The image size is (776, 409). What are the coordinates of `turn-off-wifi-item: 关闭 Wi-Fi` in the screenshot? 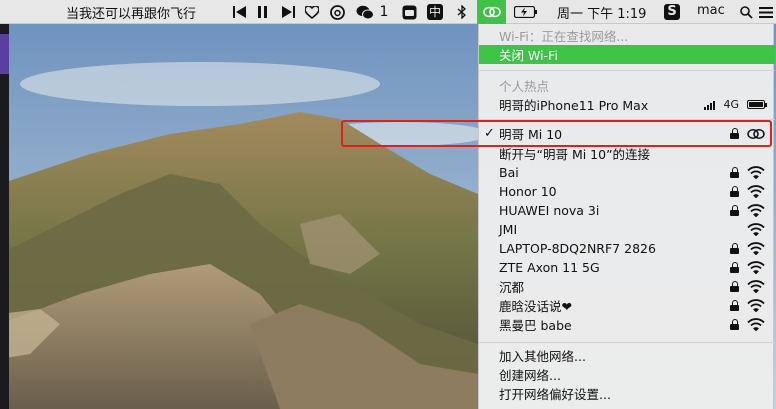 It's located at (627, 54).